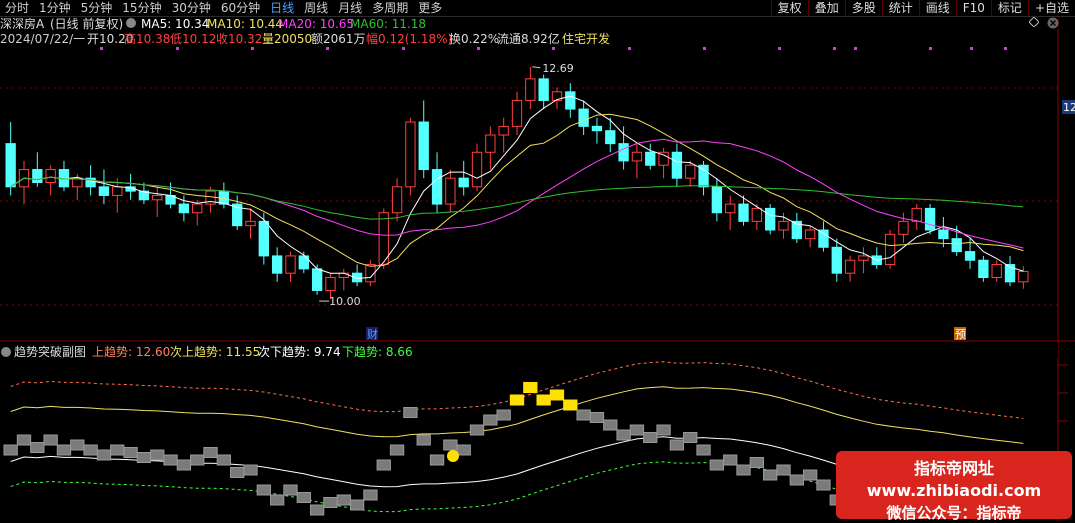 Image resolution: width=1075 pixels, height=523 pixels. Describe the element at coordinates (430, 8) in the screenshot. I see `period-tab: 更多` at that location.